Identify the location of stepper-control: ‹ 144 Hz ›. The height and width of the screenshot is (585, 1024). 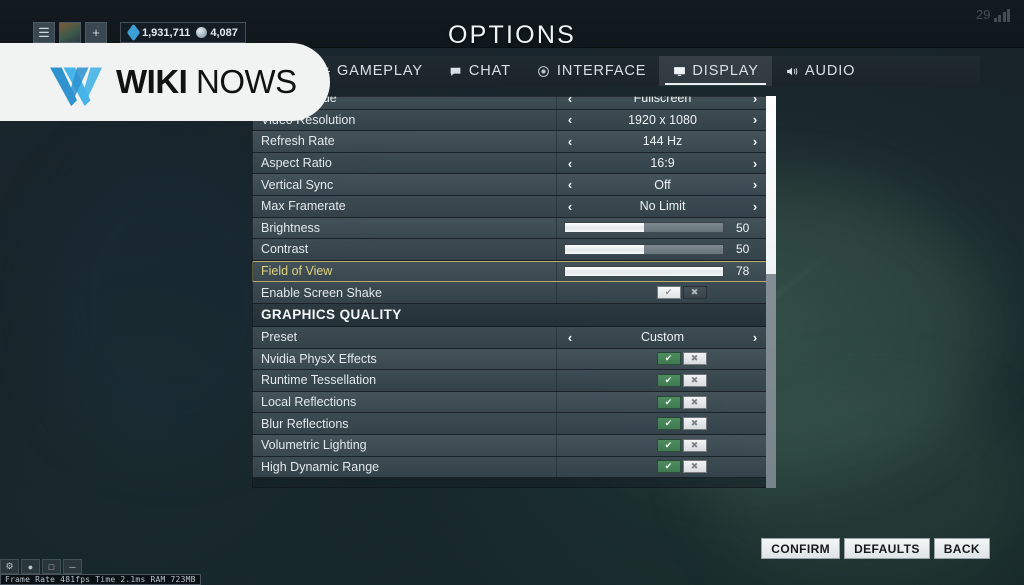
(662, 141).